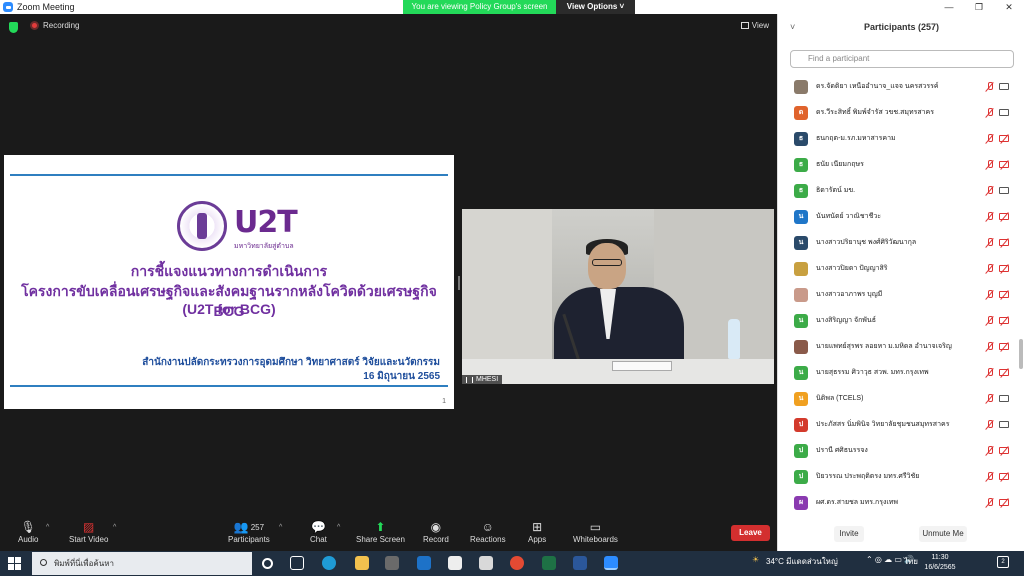 The width and height of the screenshot is (1024, 576). What do you see at coordinates (898, 477) in the screenshot?
I see `participant-row: ป ปิยวรรณ ประพฤติตรง มทร.ศรีวิชัย` at bounding box center [898, 477].